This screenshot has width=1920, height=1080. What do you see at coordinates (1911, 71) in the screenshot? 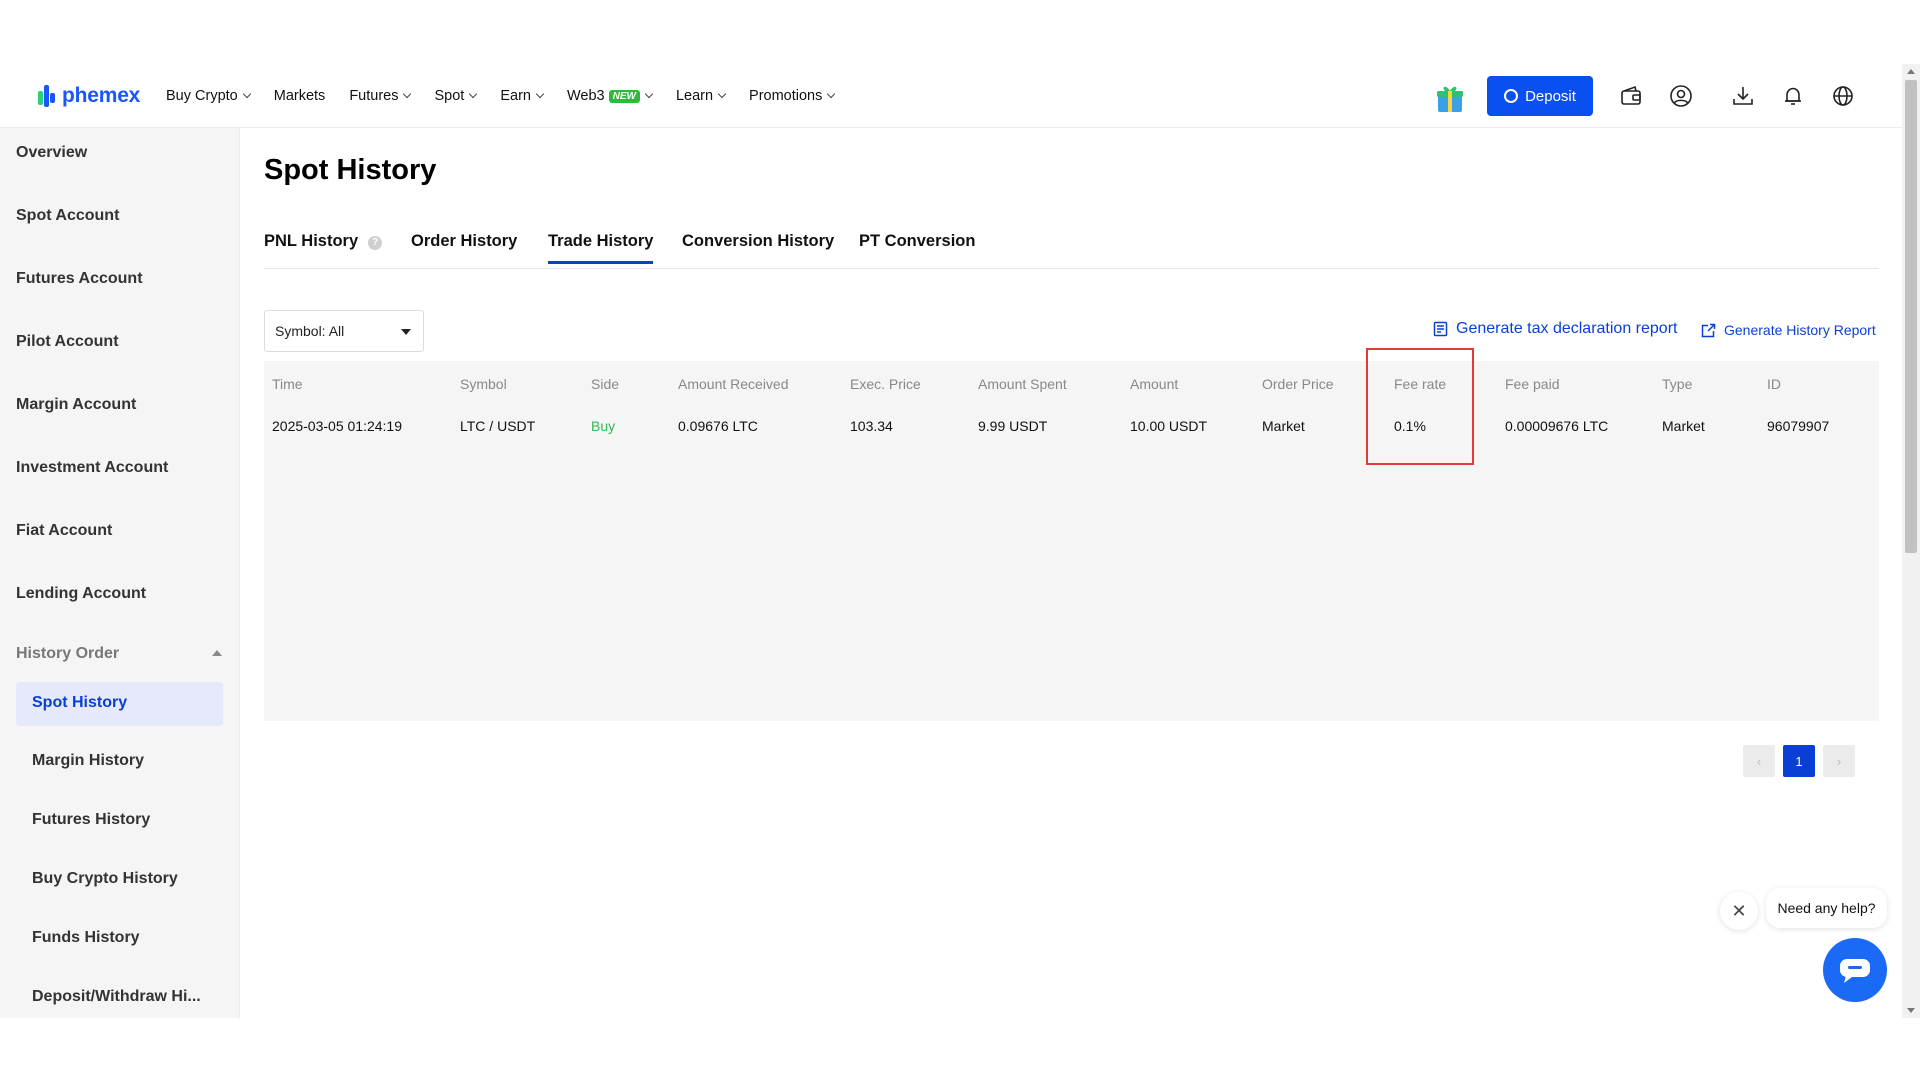
I see `scroll-up-icon` at bounding box center [1911, 71].